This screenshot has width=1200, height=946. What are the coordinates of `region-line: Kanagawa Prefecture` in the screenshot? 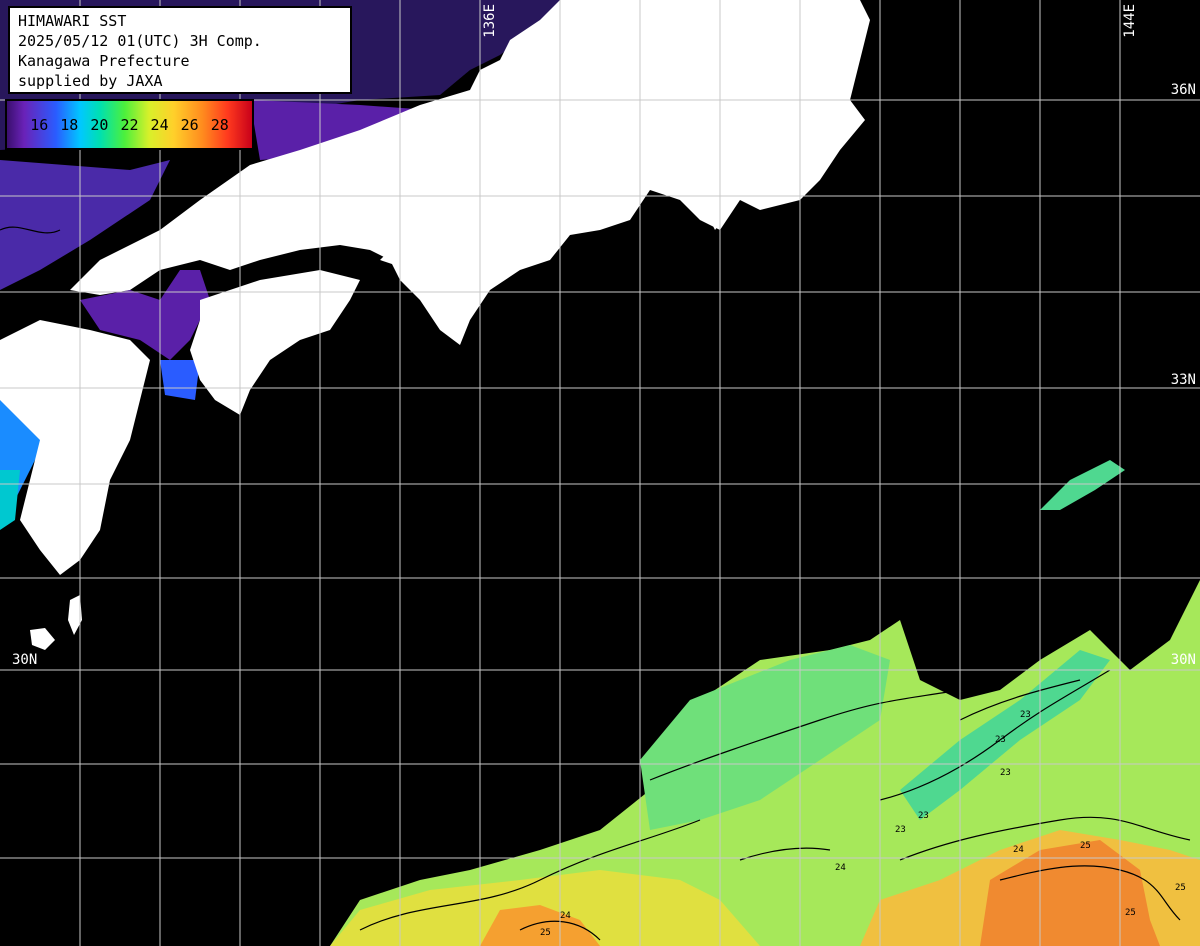 It's located at (104, 61).